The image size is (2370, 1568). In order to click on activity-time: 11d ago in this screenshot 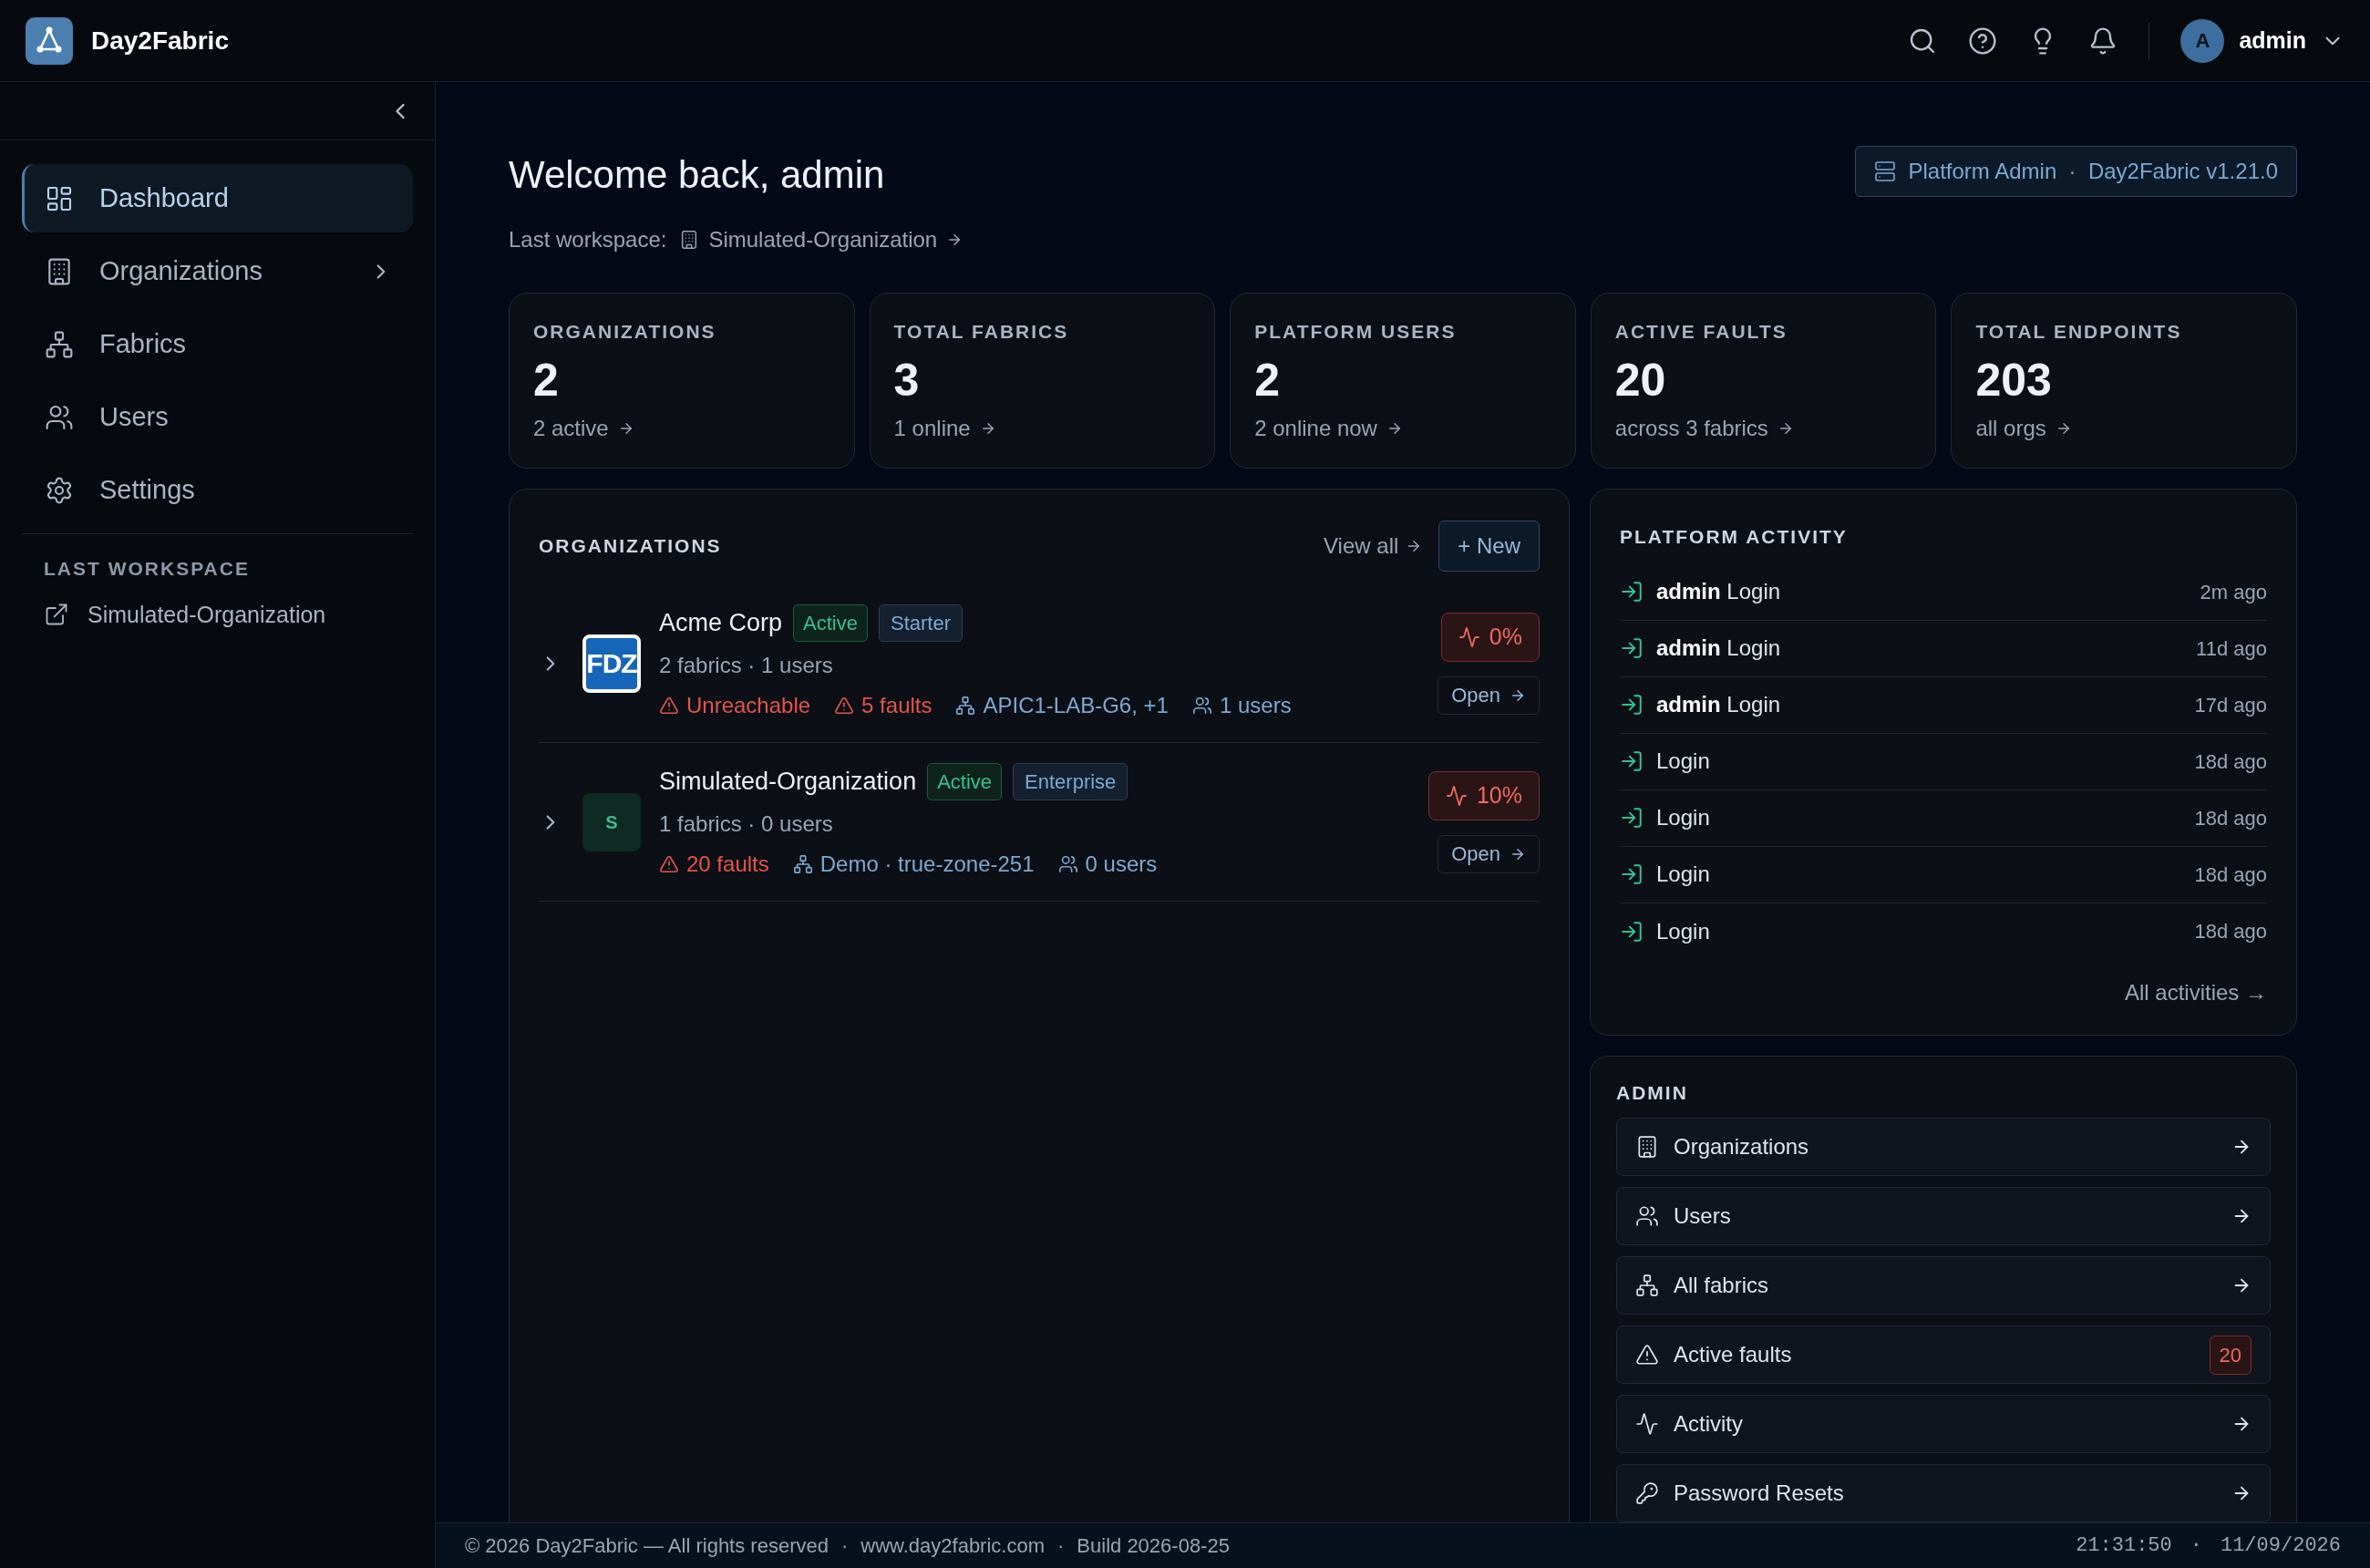, I will do `click(2231, 648)`.